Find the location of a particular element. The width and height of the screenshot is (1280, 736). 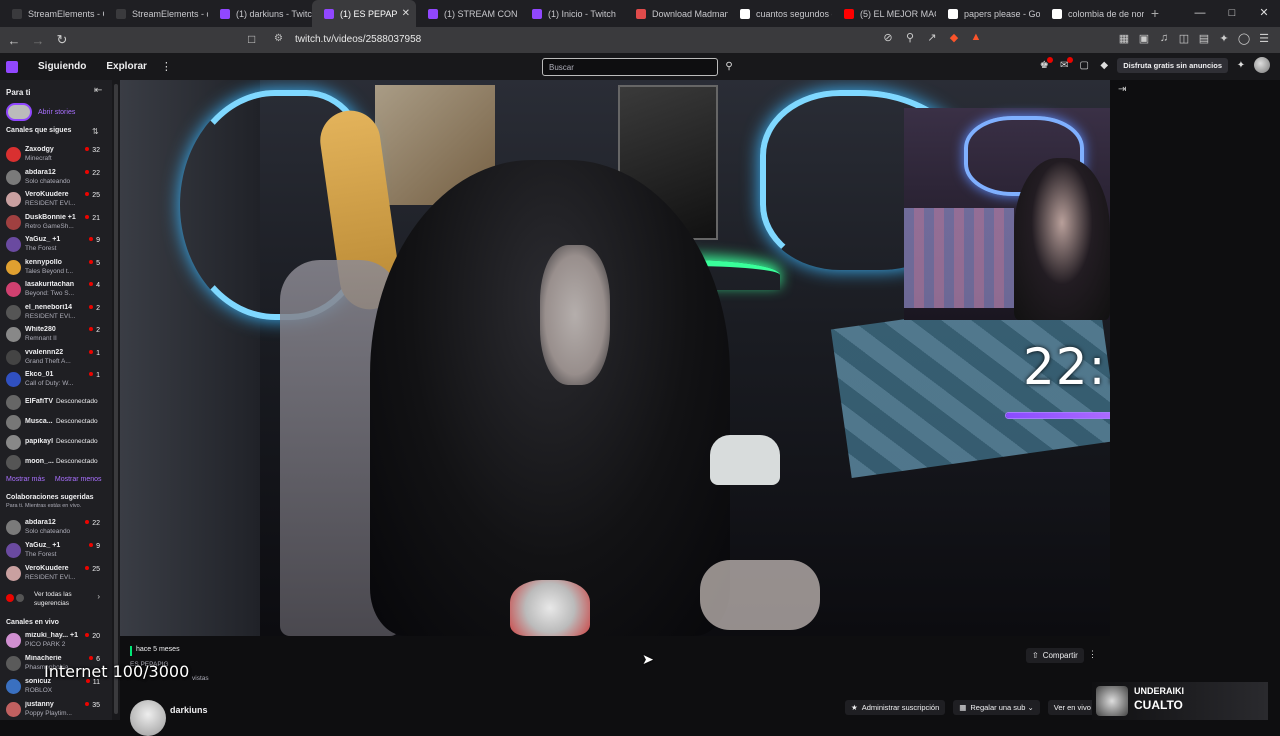

sidebar-channel: ElFafiTV Desconectado is located at coordinates (58, 403).